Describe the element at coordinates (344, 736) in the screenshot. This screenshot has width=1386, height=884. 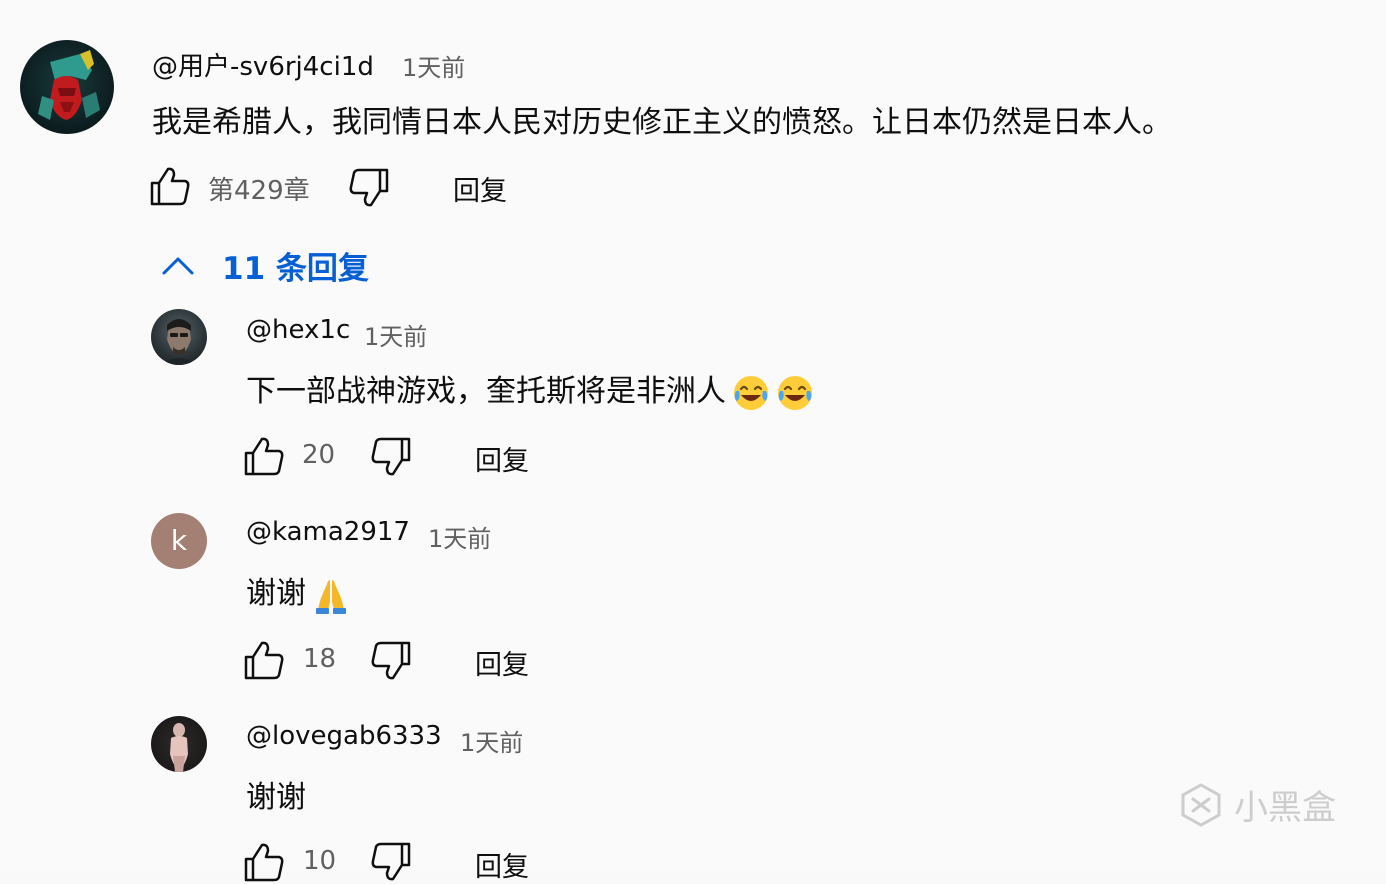
I see `reply-username: @lovegab6333` at that location.